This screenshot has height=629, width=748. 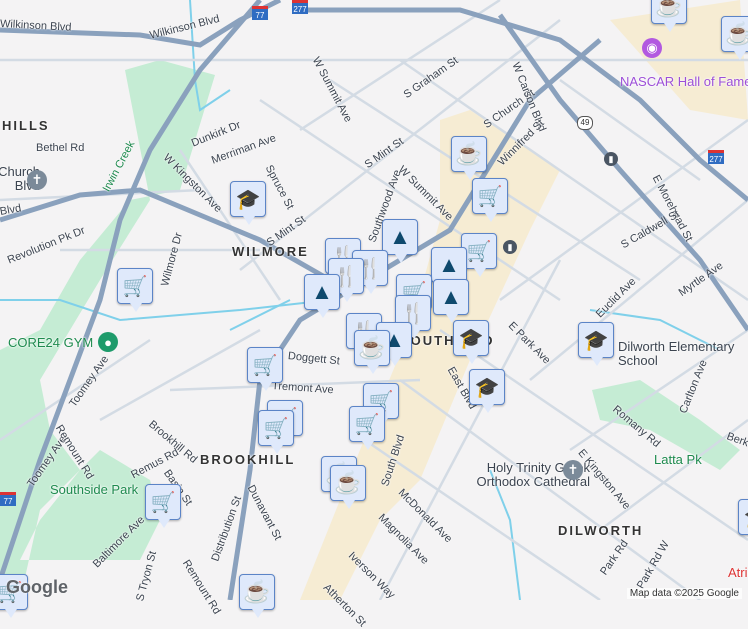 I want to click on poi-atrium-label: Atrium, so click(x=738, y=572).